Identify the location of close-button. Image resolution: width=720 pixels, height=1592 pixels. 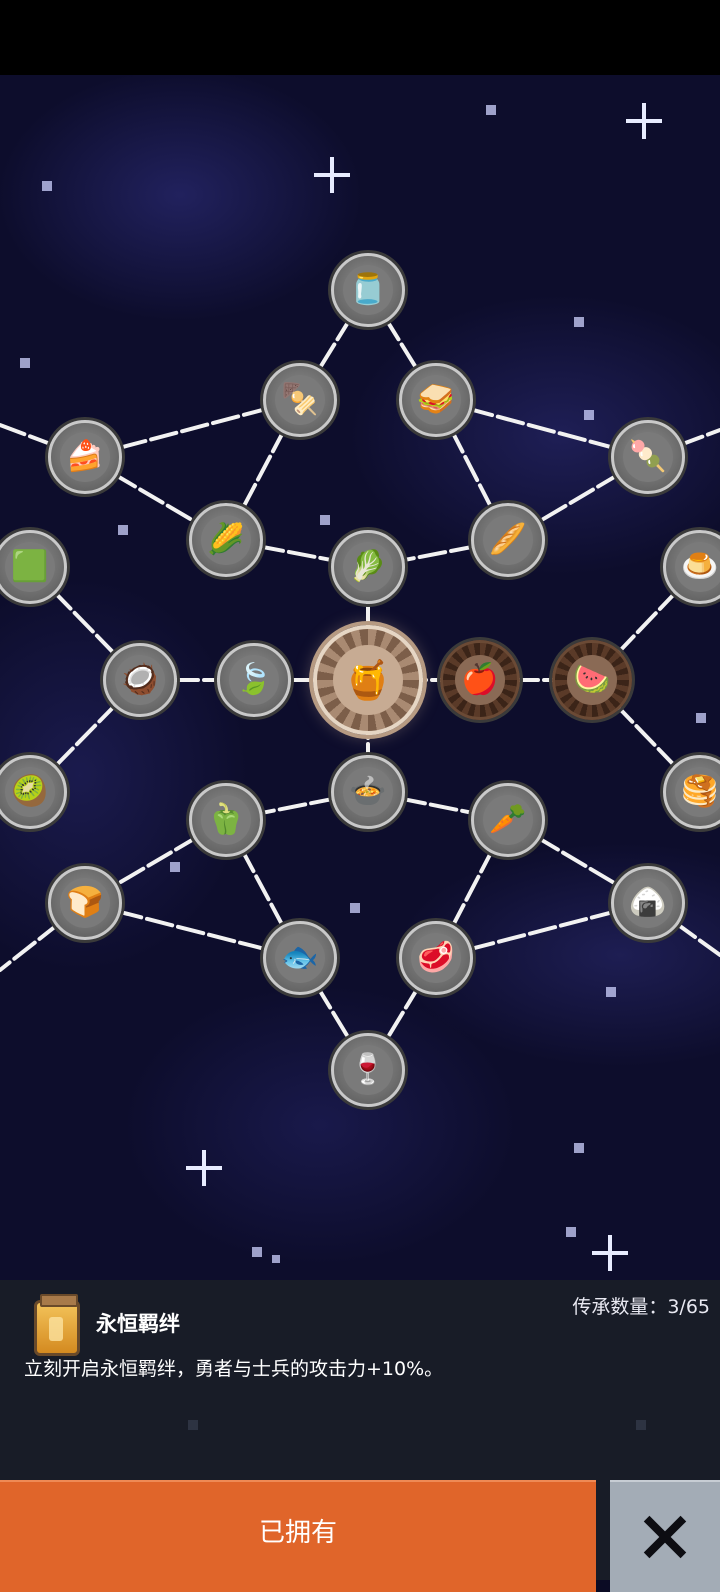
(665, 1536).